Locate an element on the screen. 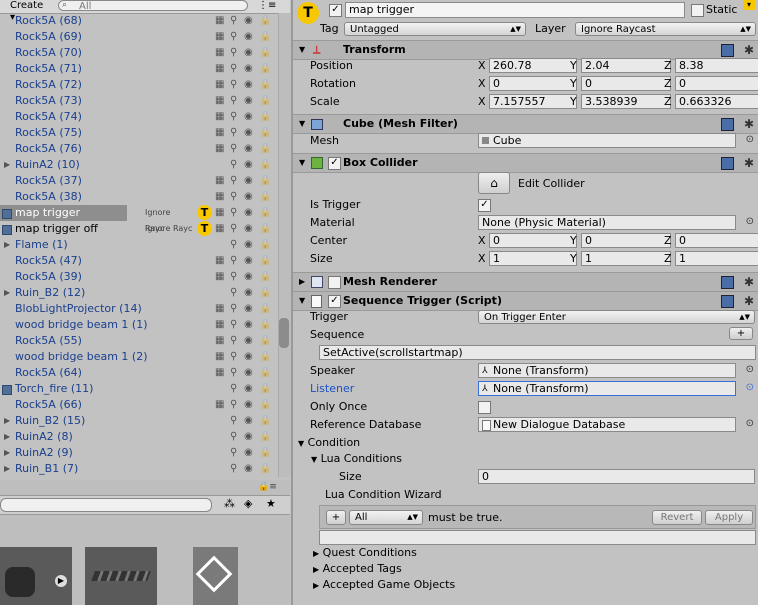 The image size is (758, 605). hierarchy-row: Rock5A (39) ▦ ⚲ ◉ 🔒 is located at coordinates (139, 277).